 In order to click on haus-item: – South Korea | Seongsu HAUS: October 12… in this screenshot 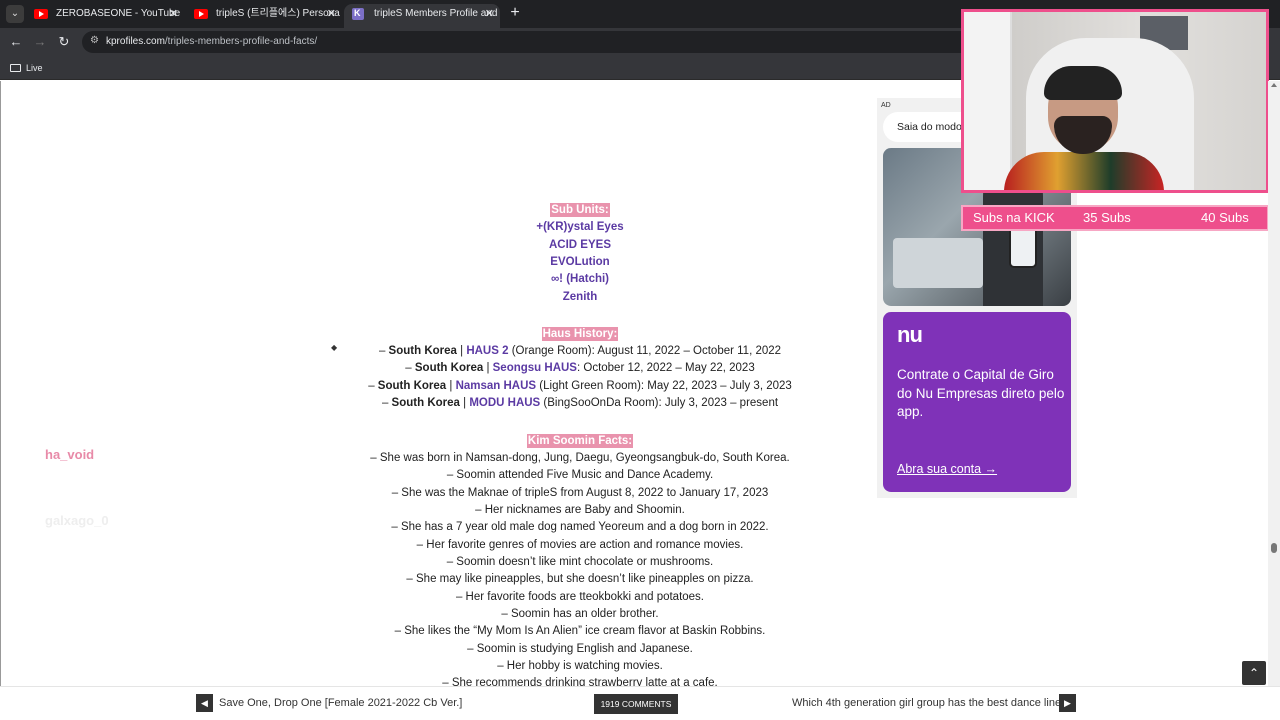, I will do `click(580, 368)`.